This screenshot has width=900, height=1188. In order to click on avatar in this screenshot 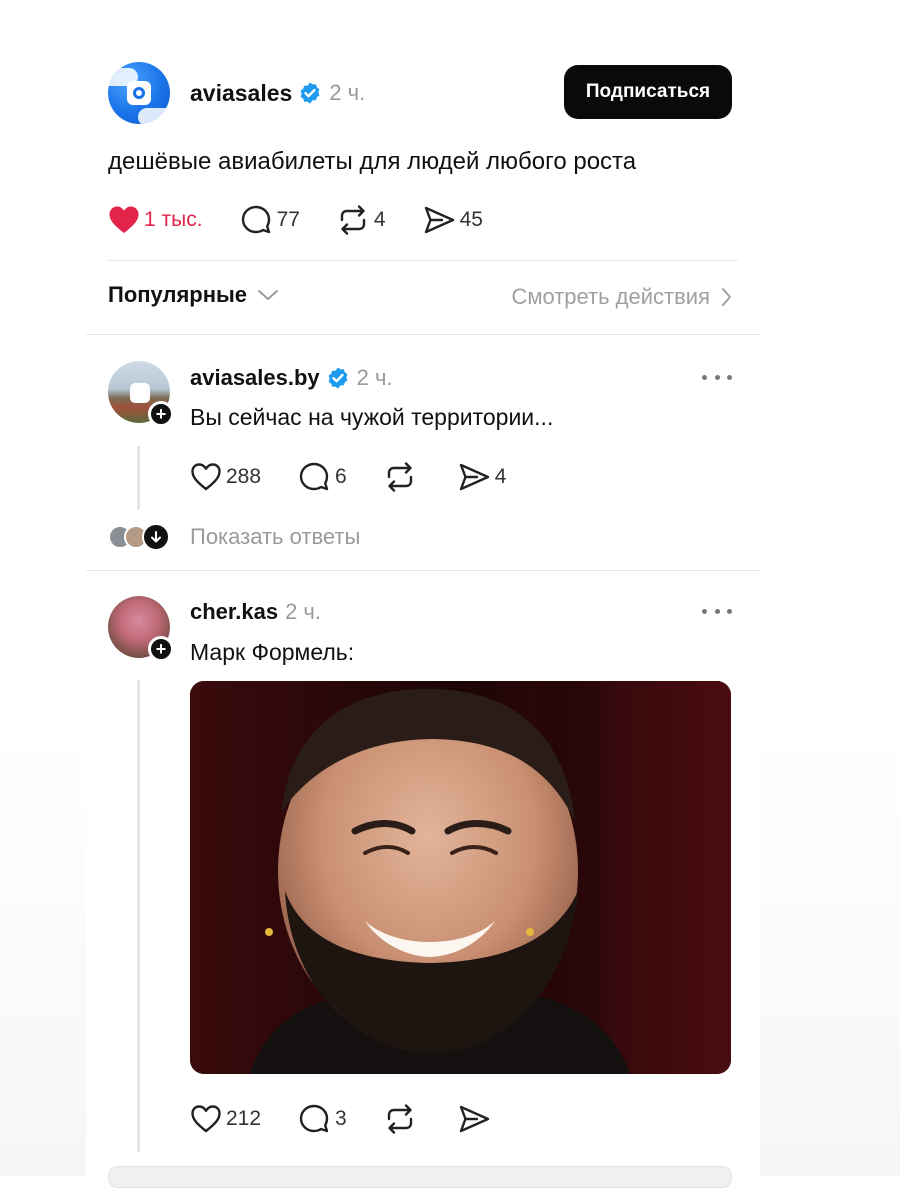, I will do `click(139, 93)`.